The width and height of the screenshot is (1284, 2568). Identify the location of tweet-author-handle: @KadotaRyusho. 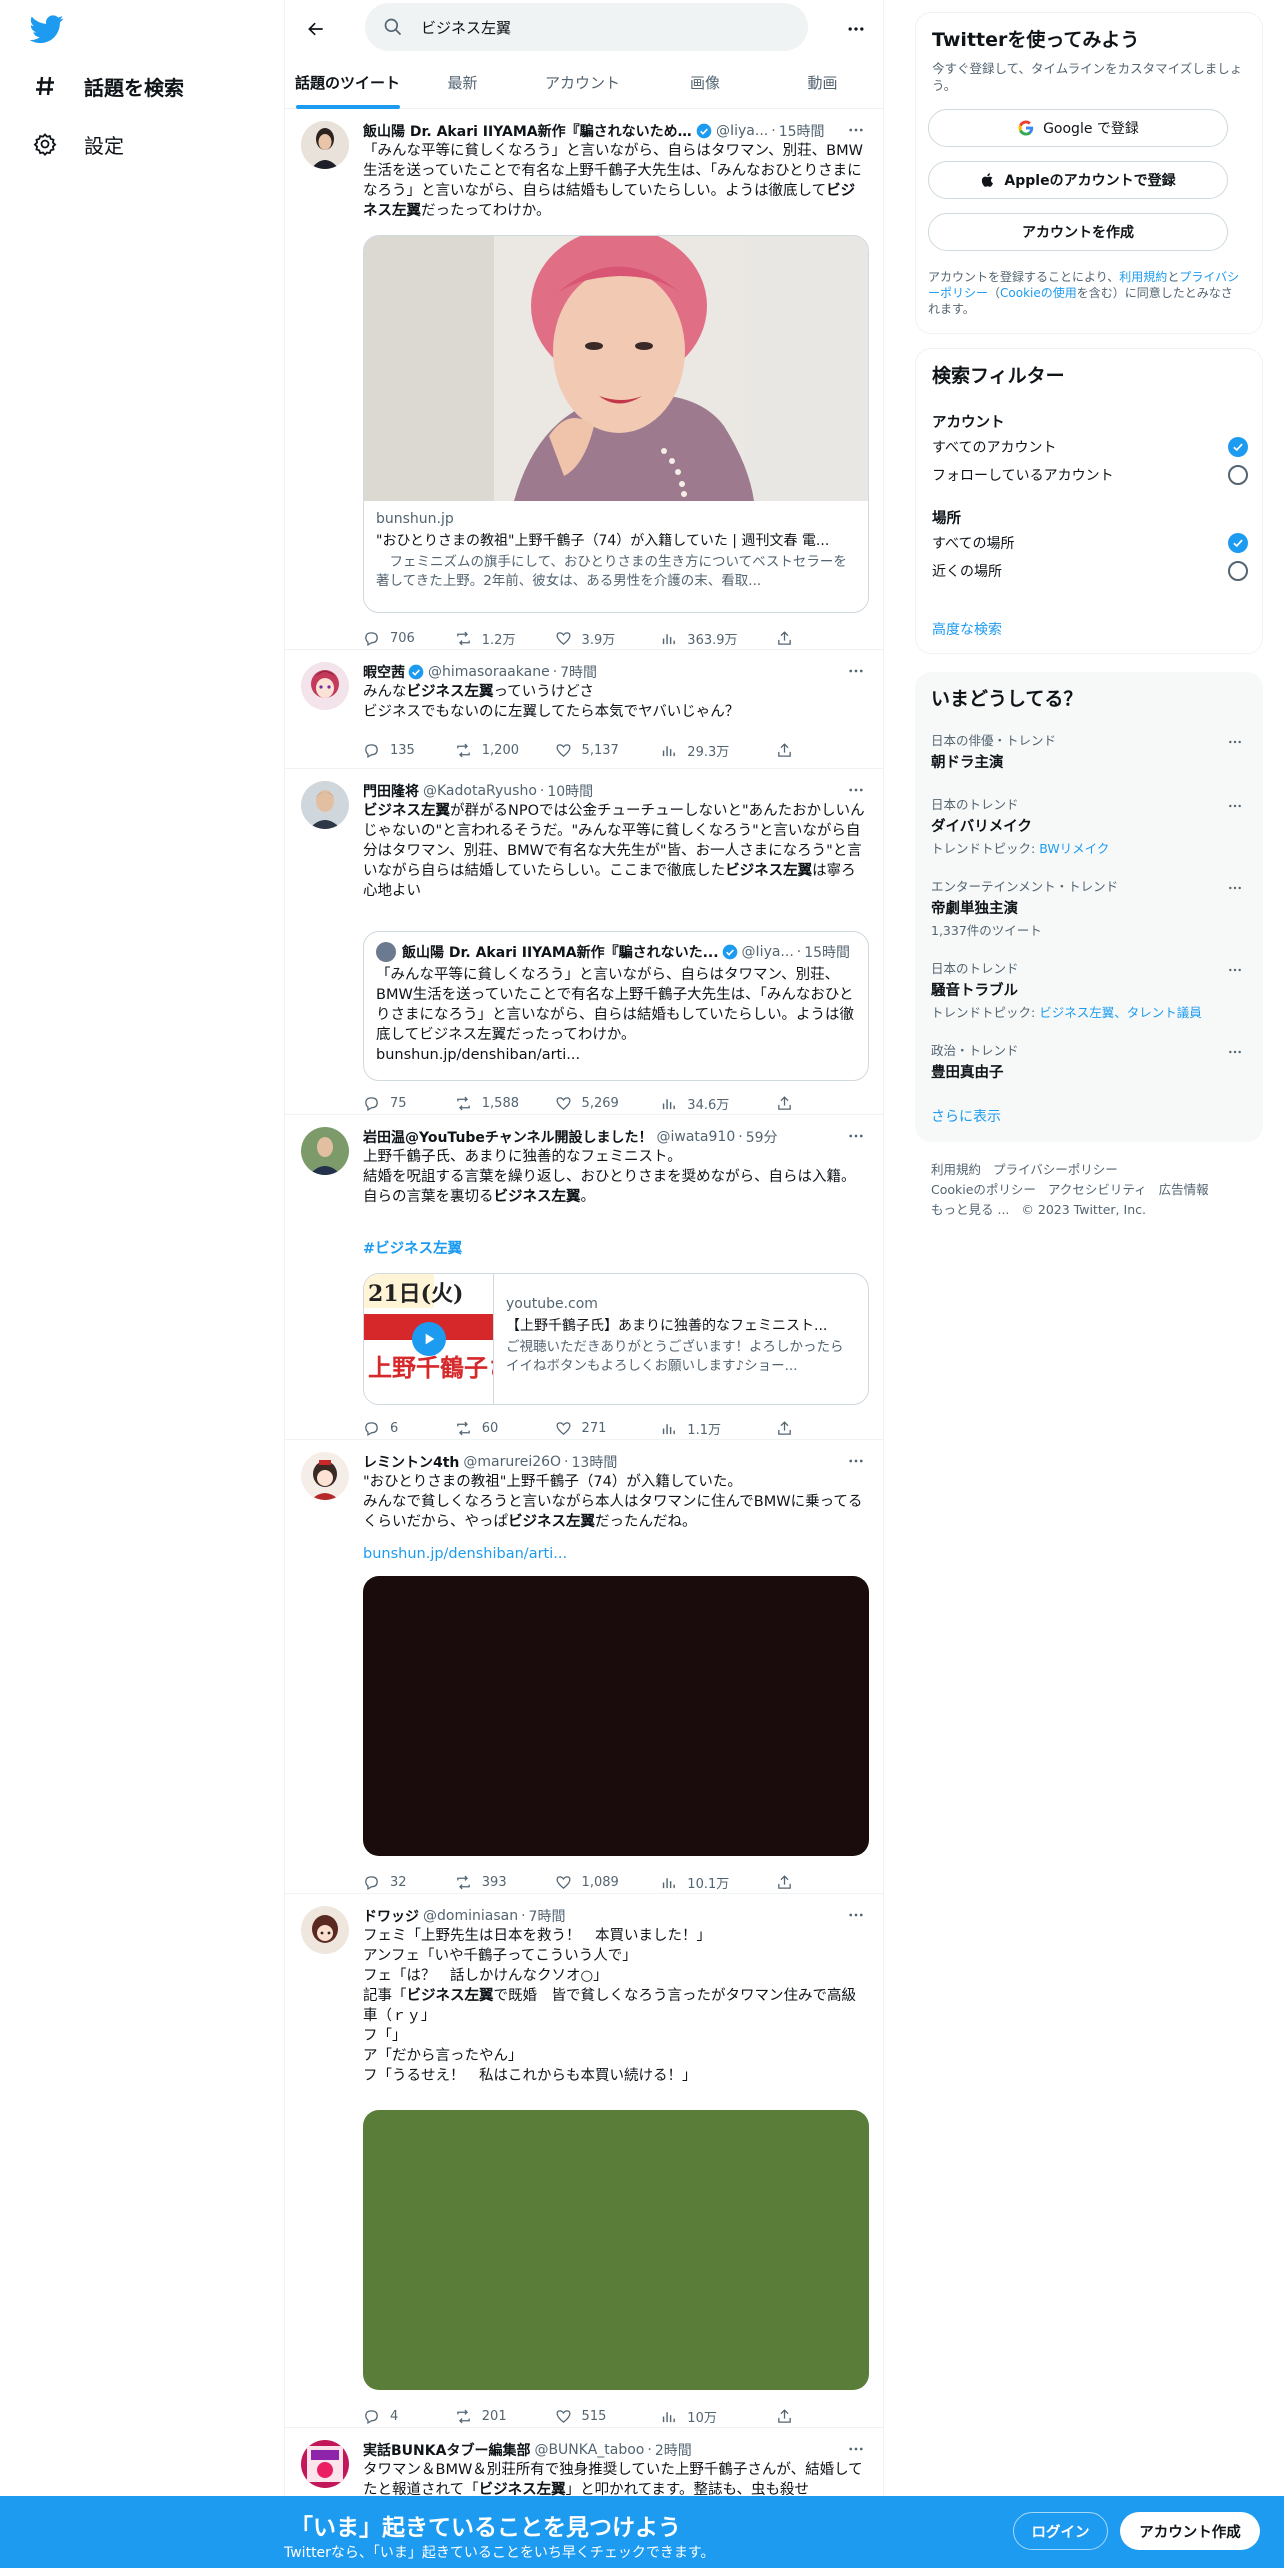
(480, 791).